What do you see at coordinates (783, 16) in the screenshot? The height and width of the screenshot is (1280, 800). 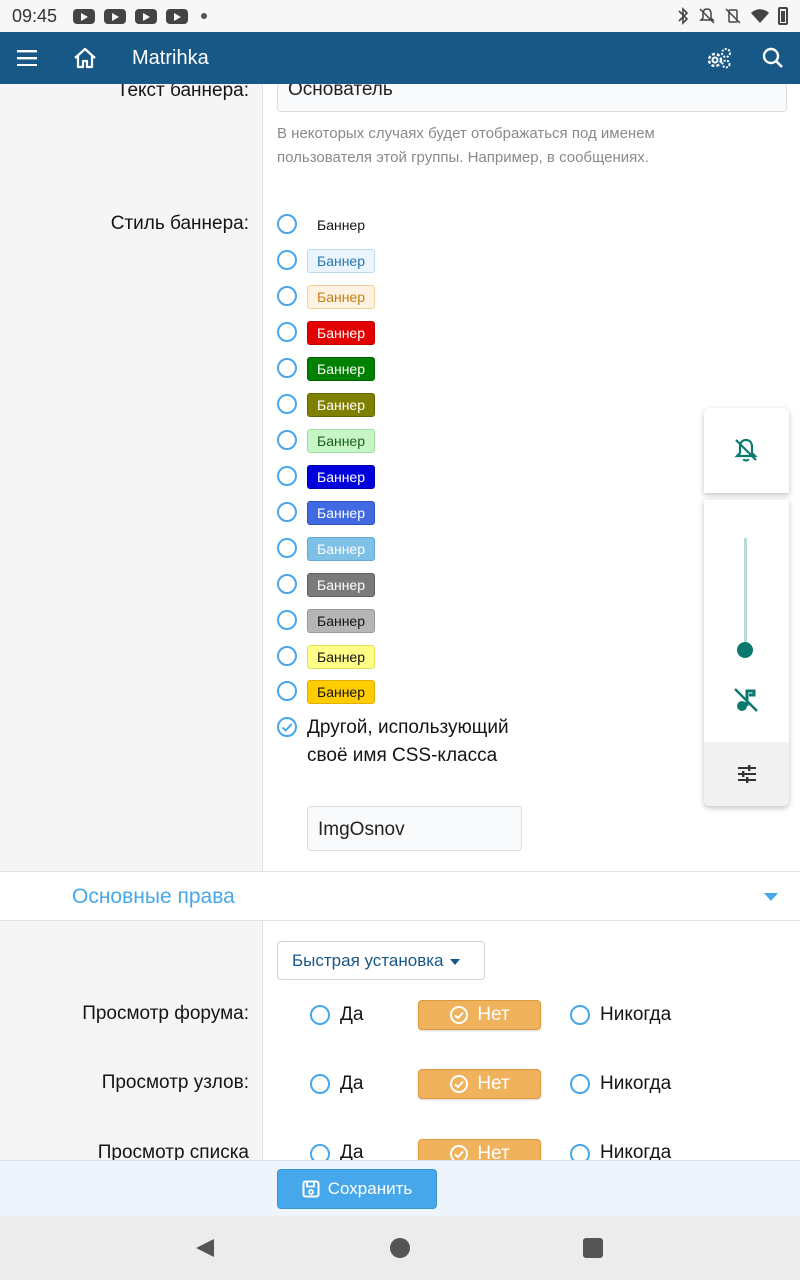 I see `battery-icon` at bounding box center [783, 16].